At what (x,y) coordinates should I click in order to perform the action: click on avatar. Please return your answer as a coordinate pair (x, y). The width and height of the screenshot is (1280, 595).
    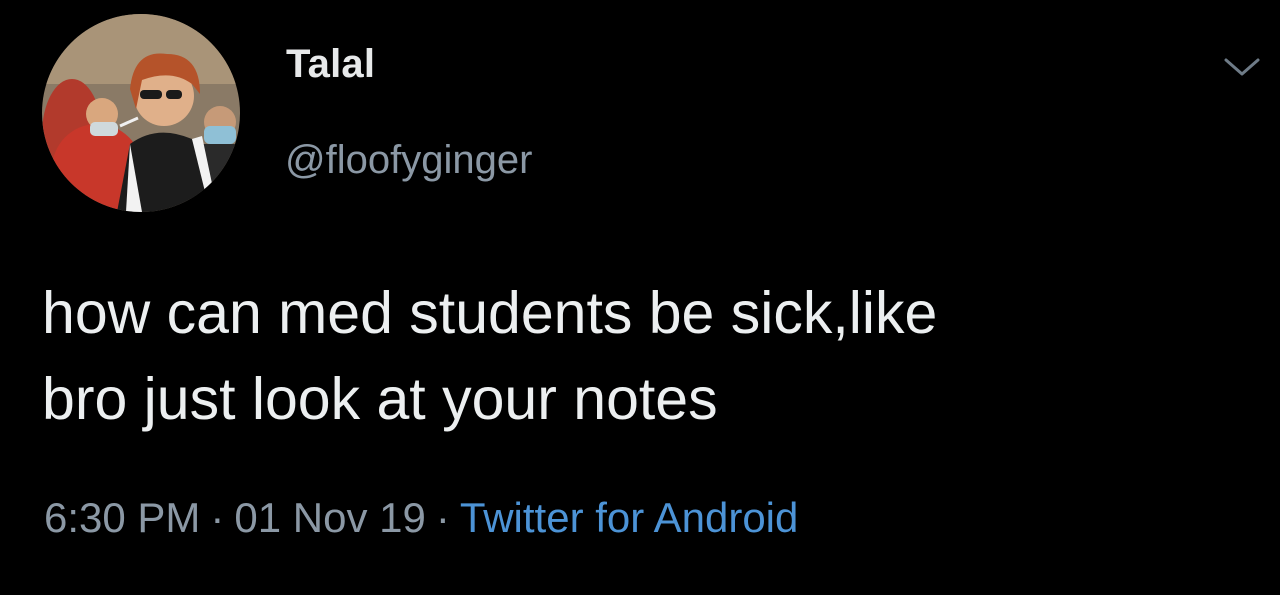
    Looking at the image, I should click on (141, 113).